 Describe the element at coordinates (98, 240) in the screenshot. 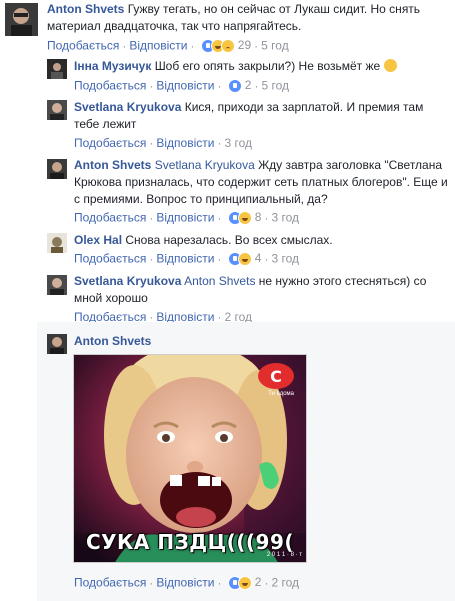

I see `author-link: Olex Hal` at that location.